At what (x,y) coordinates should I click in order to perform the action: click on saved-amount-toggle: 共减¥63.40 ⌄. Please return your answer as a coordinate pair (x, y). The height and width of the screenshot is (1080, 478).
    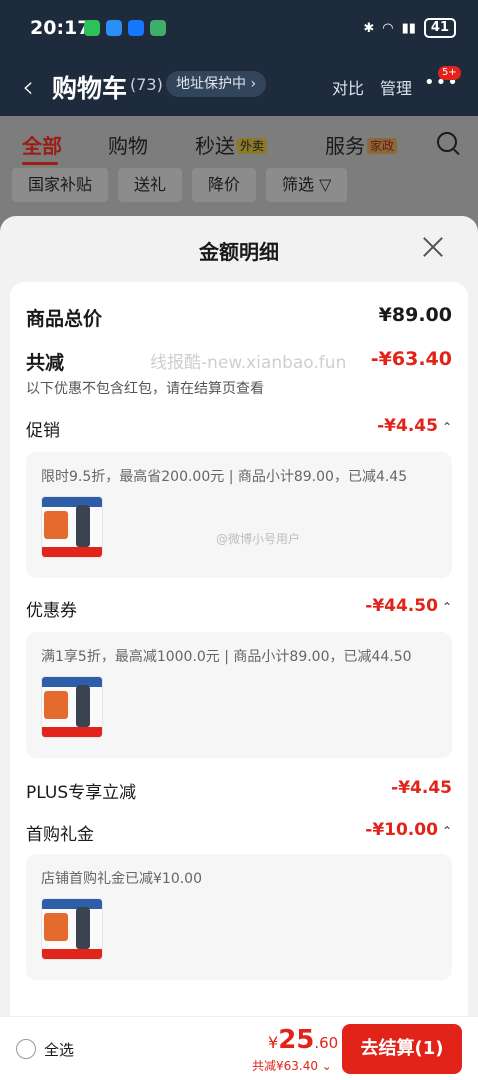
    Looking at the image, I should click on (292, 1065).